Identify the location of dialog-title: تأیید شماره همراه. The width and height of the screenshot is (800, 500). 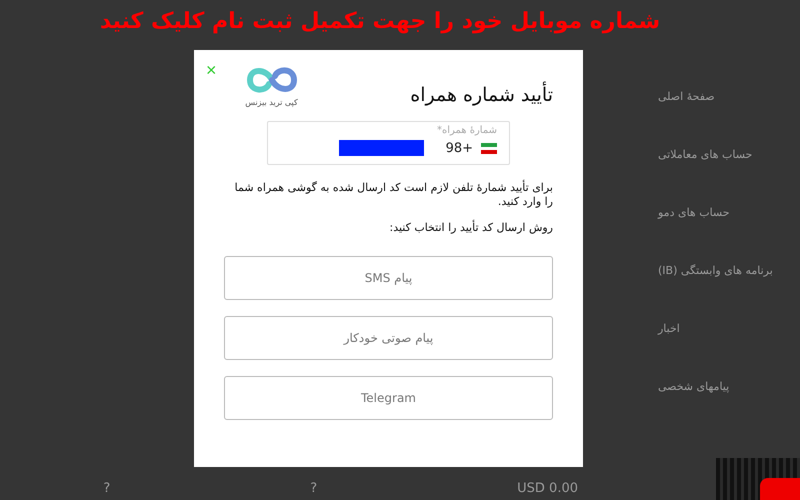
(481, 95).